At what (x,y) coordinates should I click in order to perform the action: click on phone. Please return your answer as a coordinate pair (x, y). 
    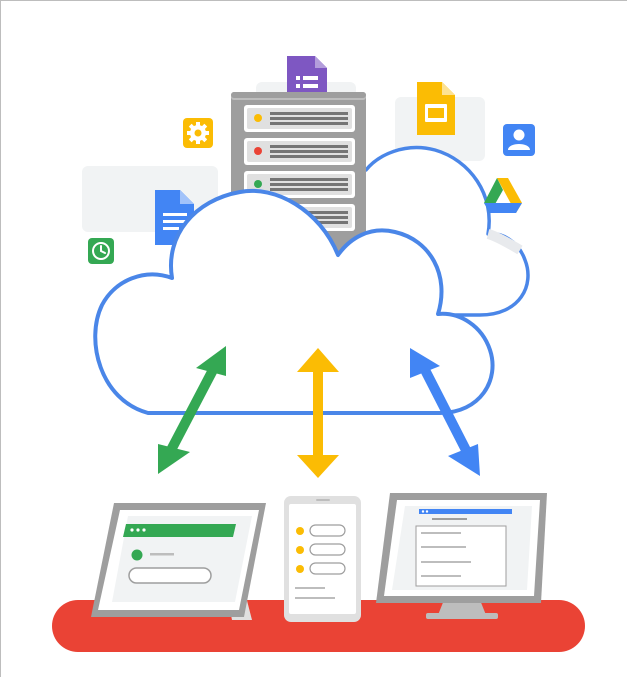
    Looking at the image, I should click on (322, 559).